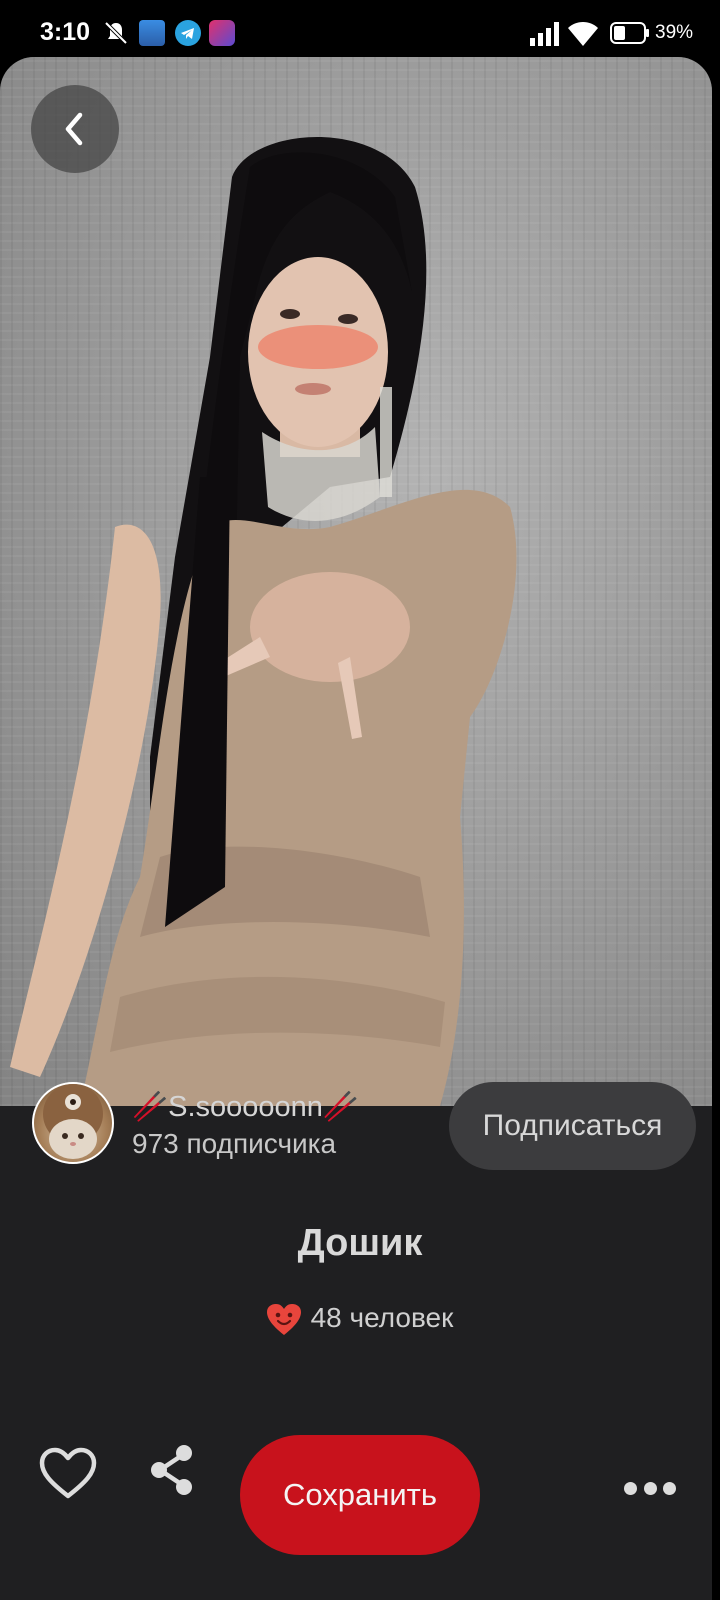 The image size is (720, 1600). I want to click on author-name: 🥢S.sooooonn🥢, so click(245, 1107).